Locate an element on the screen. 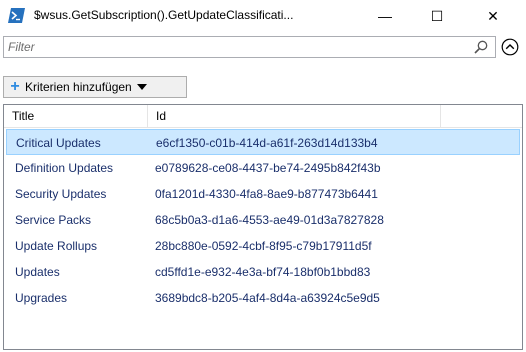  search-icon is located at coordinates (481, 47).